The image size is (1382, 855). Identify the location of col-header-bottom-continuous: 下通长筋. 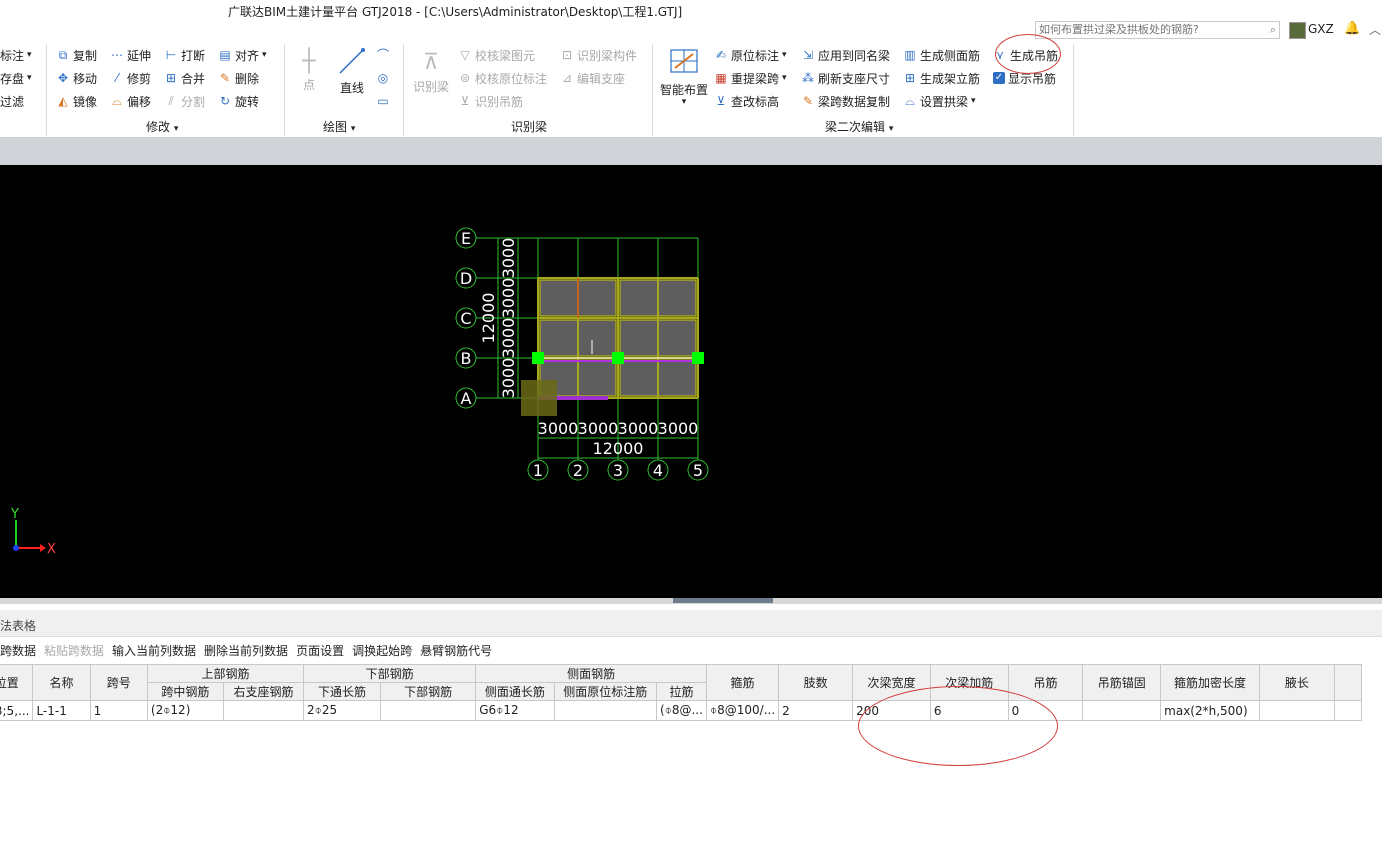
(342, 691).